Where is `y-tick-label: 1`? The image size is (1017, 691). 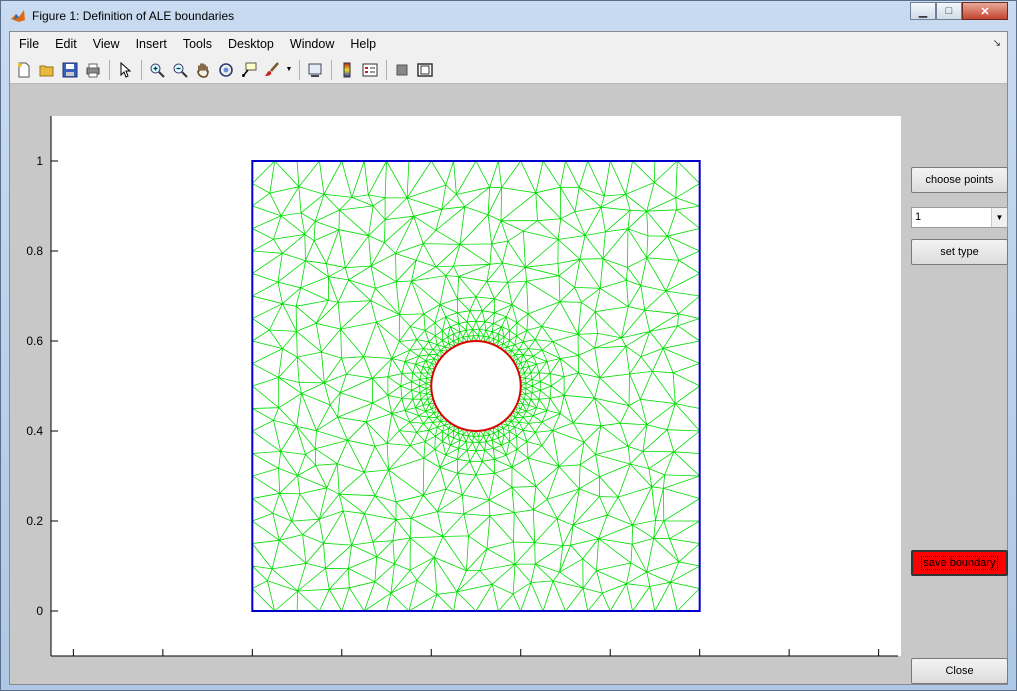 y-tick-label: 1 is located at coordinates (39, 161).